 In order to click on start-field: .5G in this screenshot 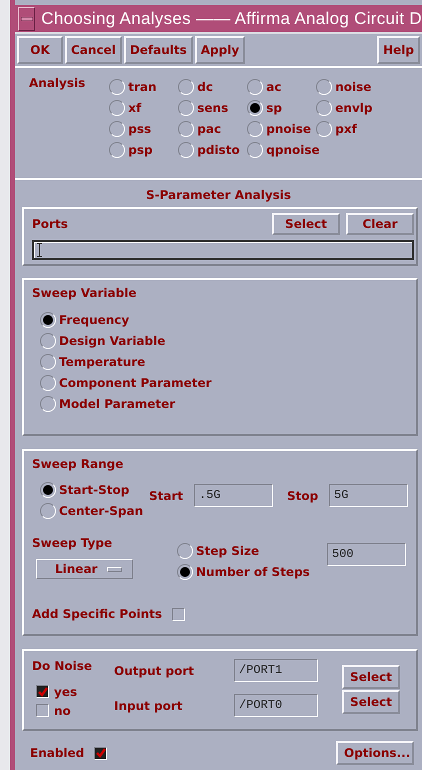, I will do `click(233, 495)`.